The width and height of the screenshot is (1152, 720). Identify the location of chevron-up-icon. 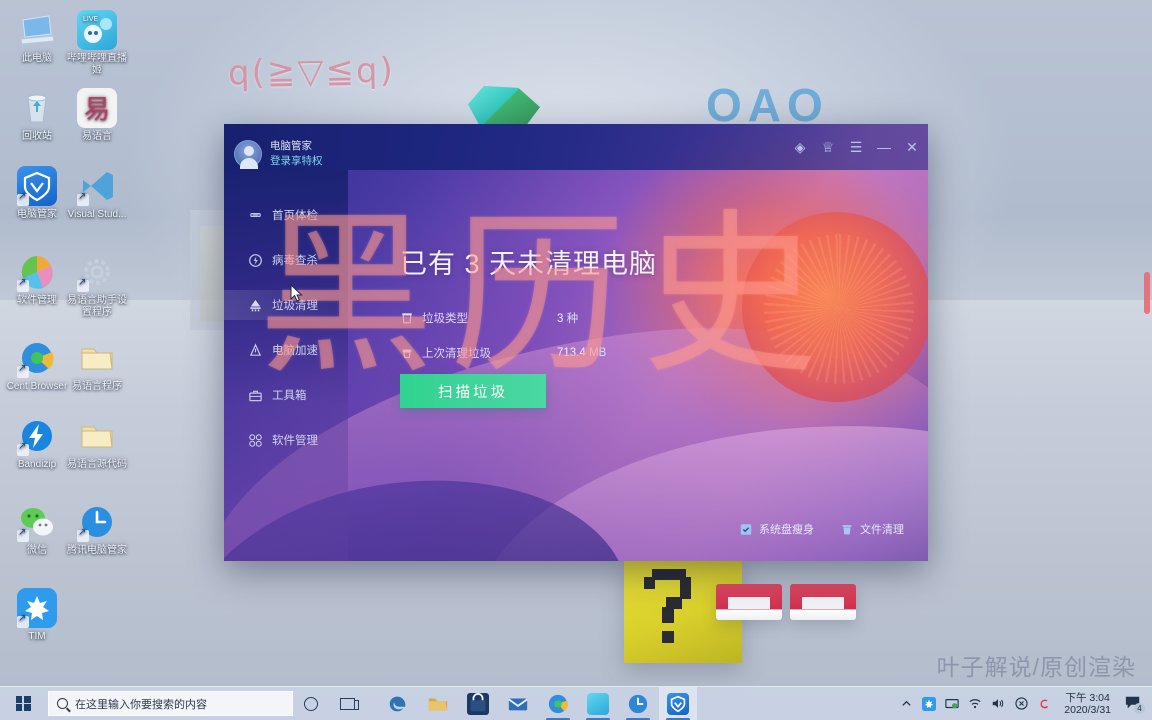
(906, 704).